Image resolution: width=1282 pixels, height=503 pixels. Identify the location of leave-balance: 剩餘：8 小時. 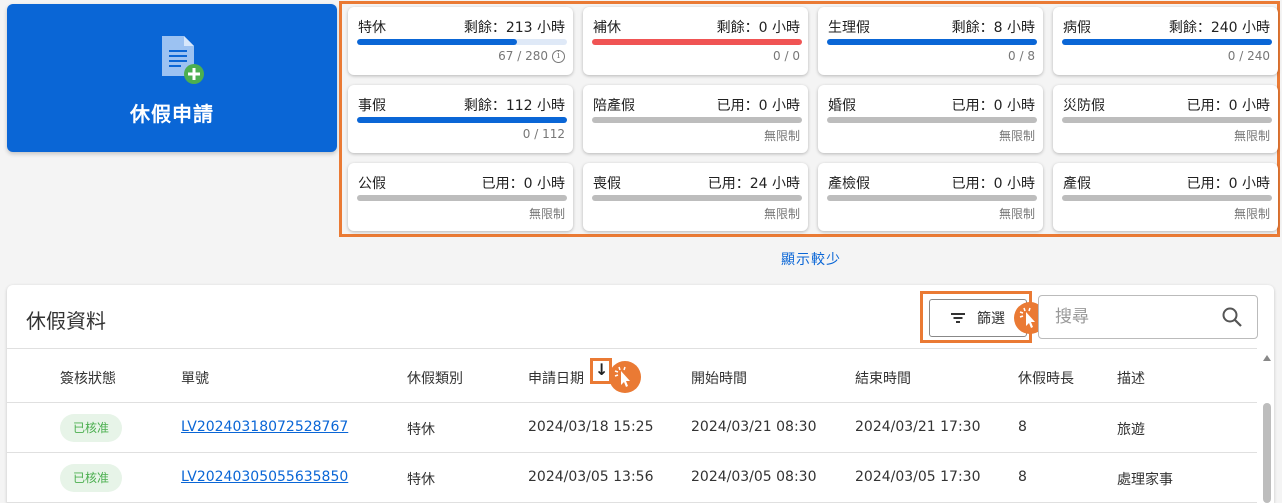
(993, 28).